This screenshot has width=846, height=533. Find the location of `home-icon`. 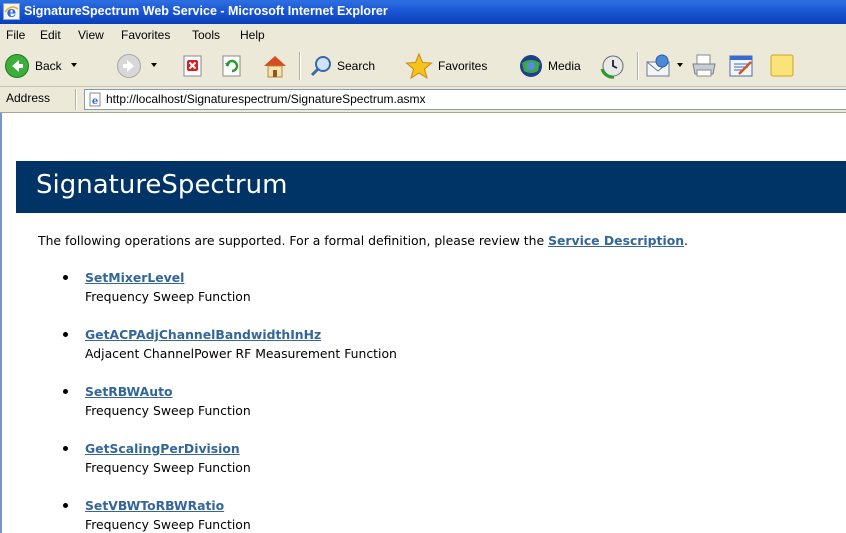

home-icon is located at coordinates (275, 66).